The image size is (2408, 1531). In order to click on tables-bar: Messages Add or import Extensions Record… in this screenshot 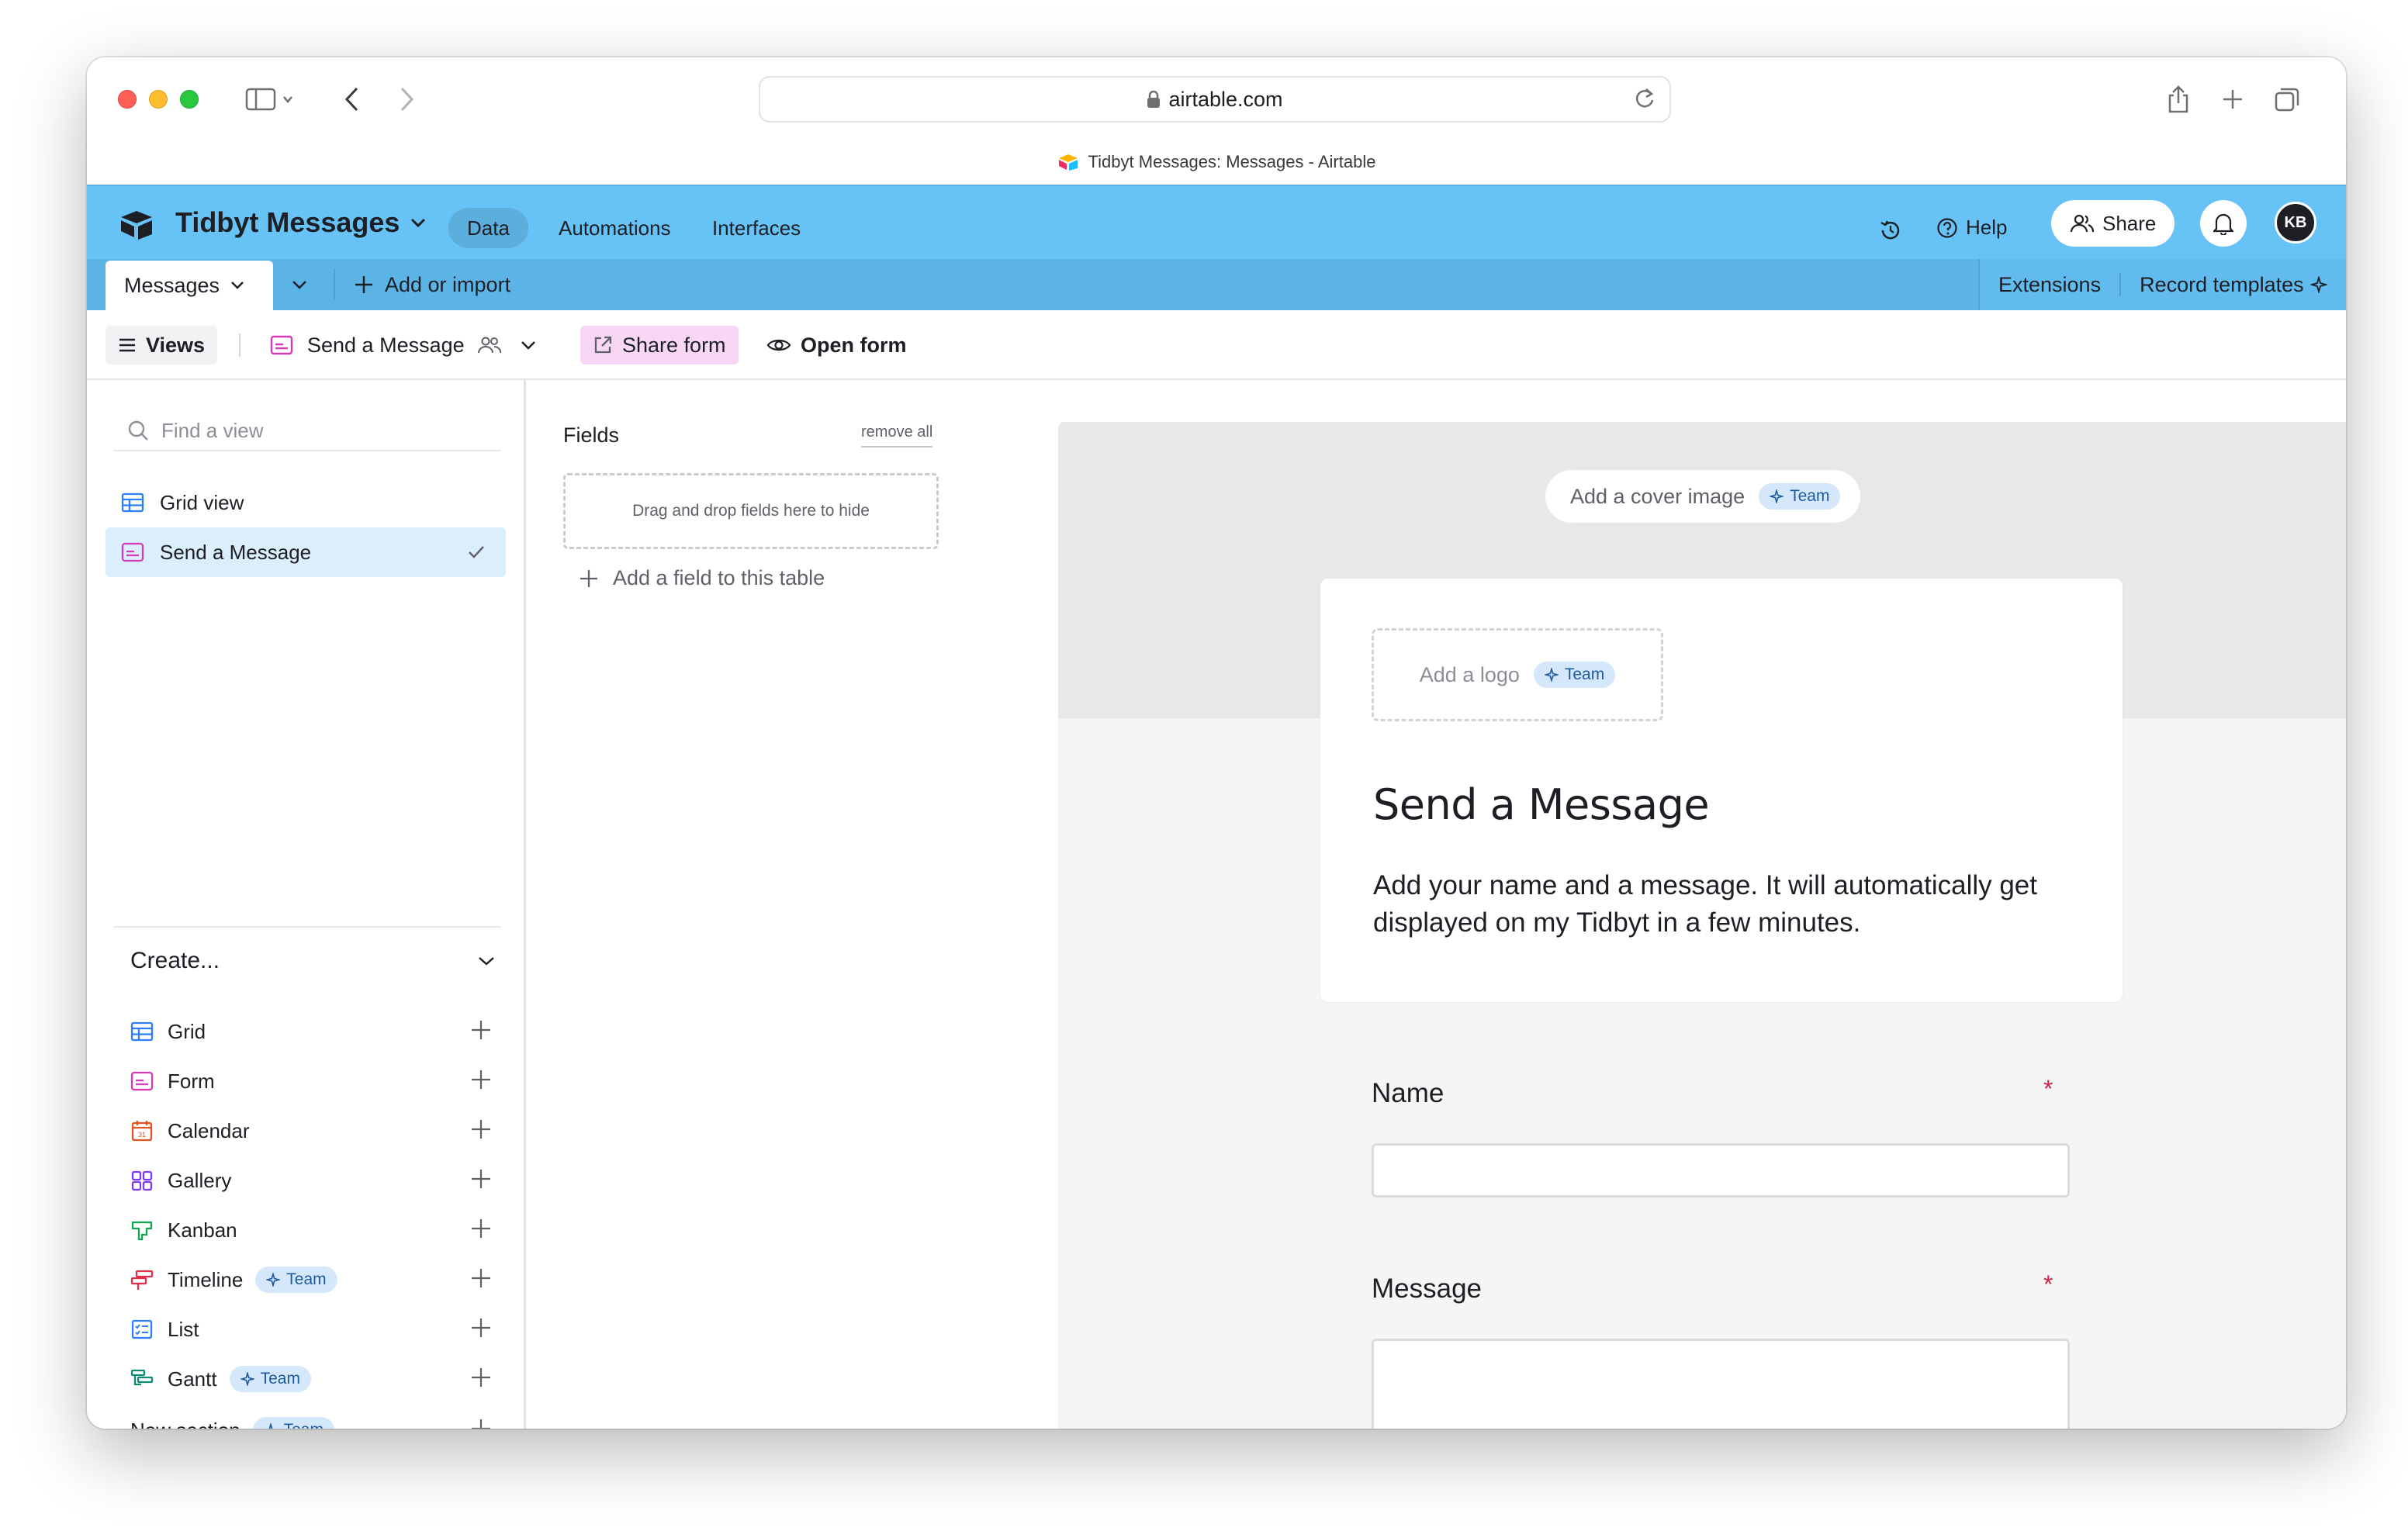, I will do `click(1216, 284)`.